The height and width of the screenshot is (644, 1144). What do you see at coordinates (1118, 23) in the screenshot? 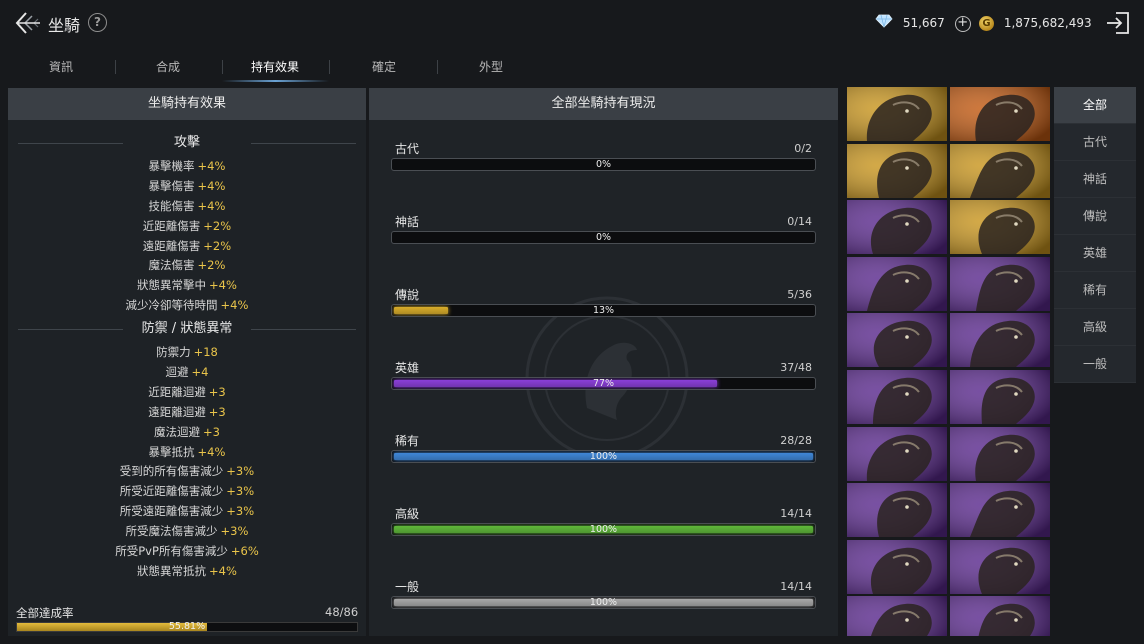
I see `exit-button` at bounding box center [1118, 23].